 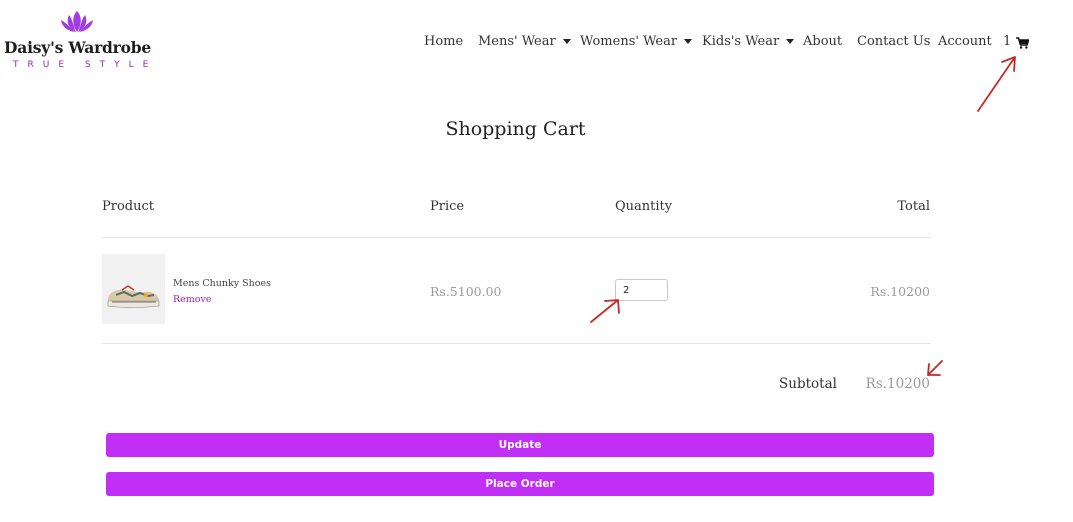 I want to click on nav-contact-us: Contact Us, so click(x=893, y=41).